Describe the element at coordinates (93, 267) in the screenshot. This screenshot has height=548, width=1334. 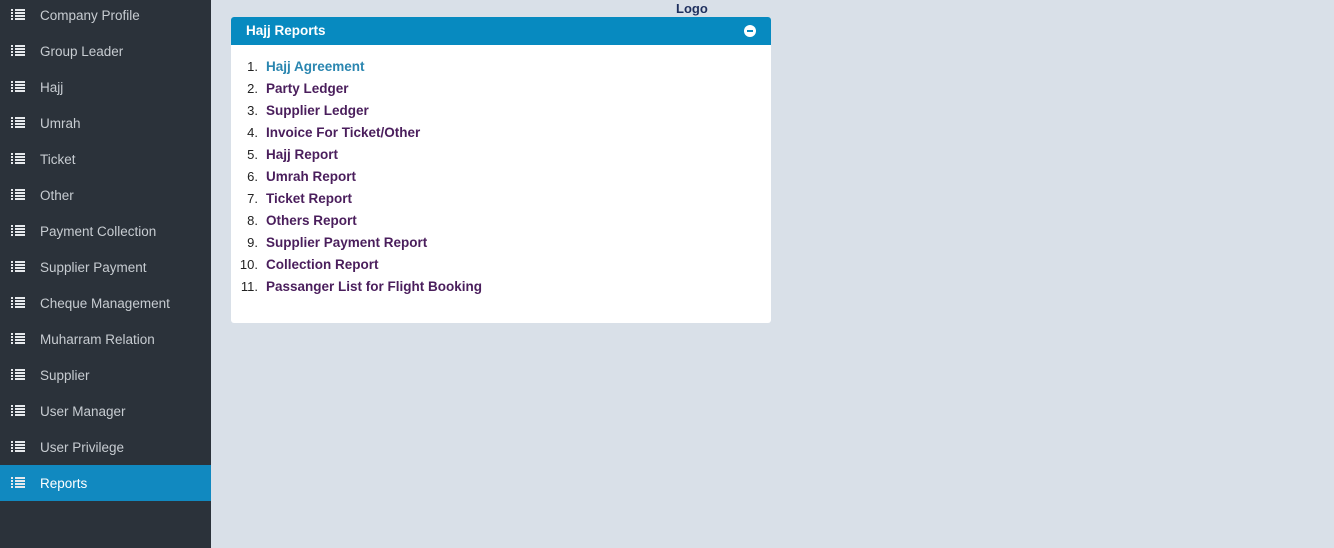
I see `sidebar-item-label: Supplier Payment` at that location.